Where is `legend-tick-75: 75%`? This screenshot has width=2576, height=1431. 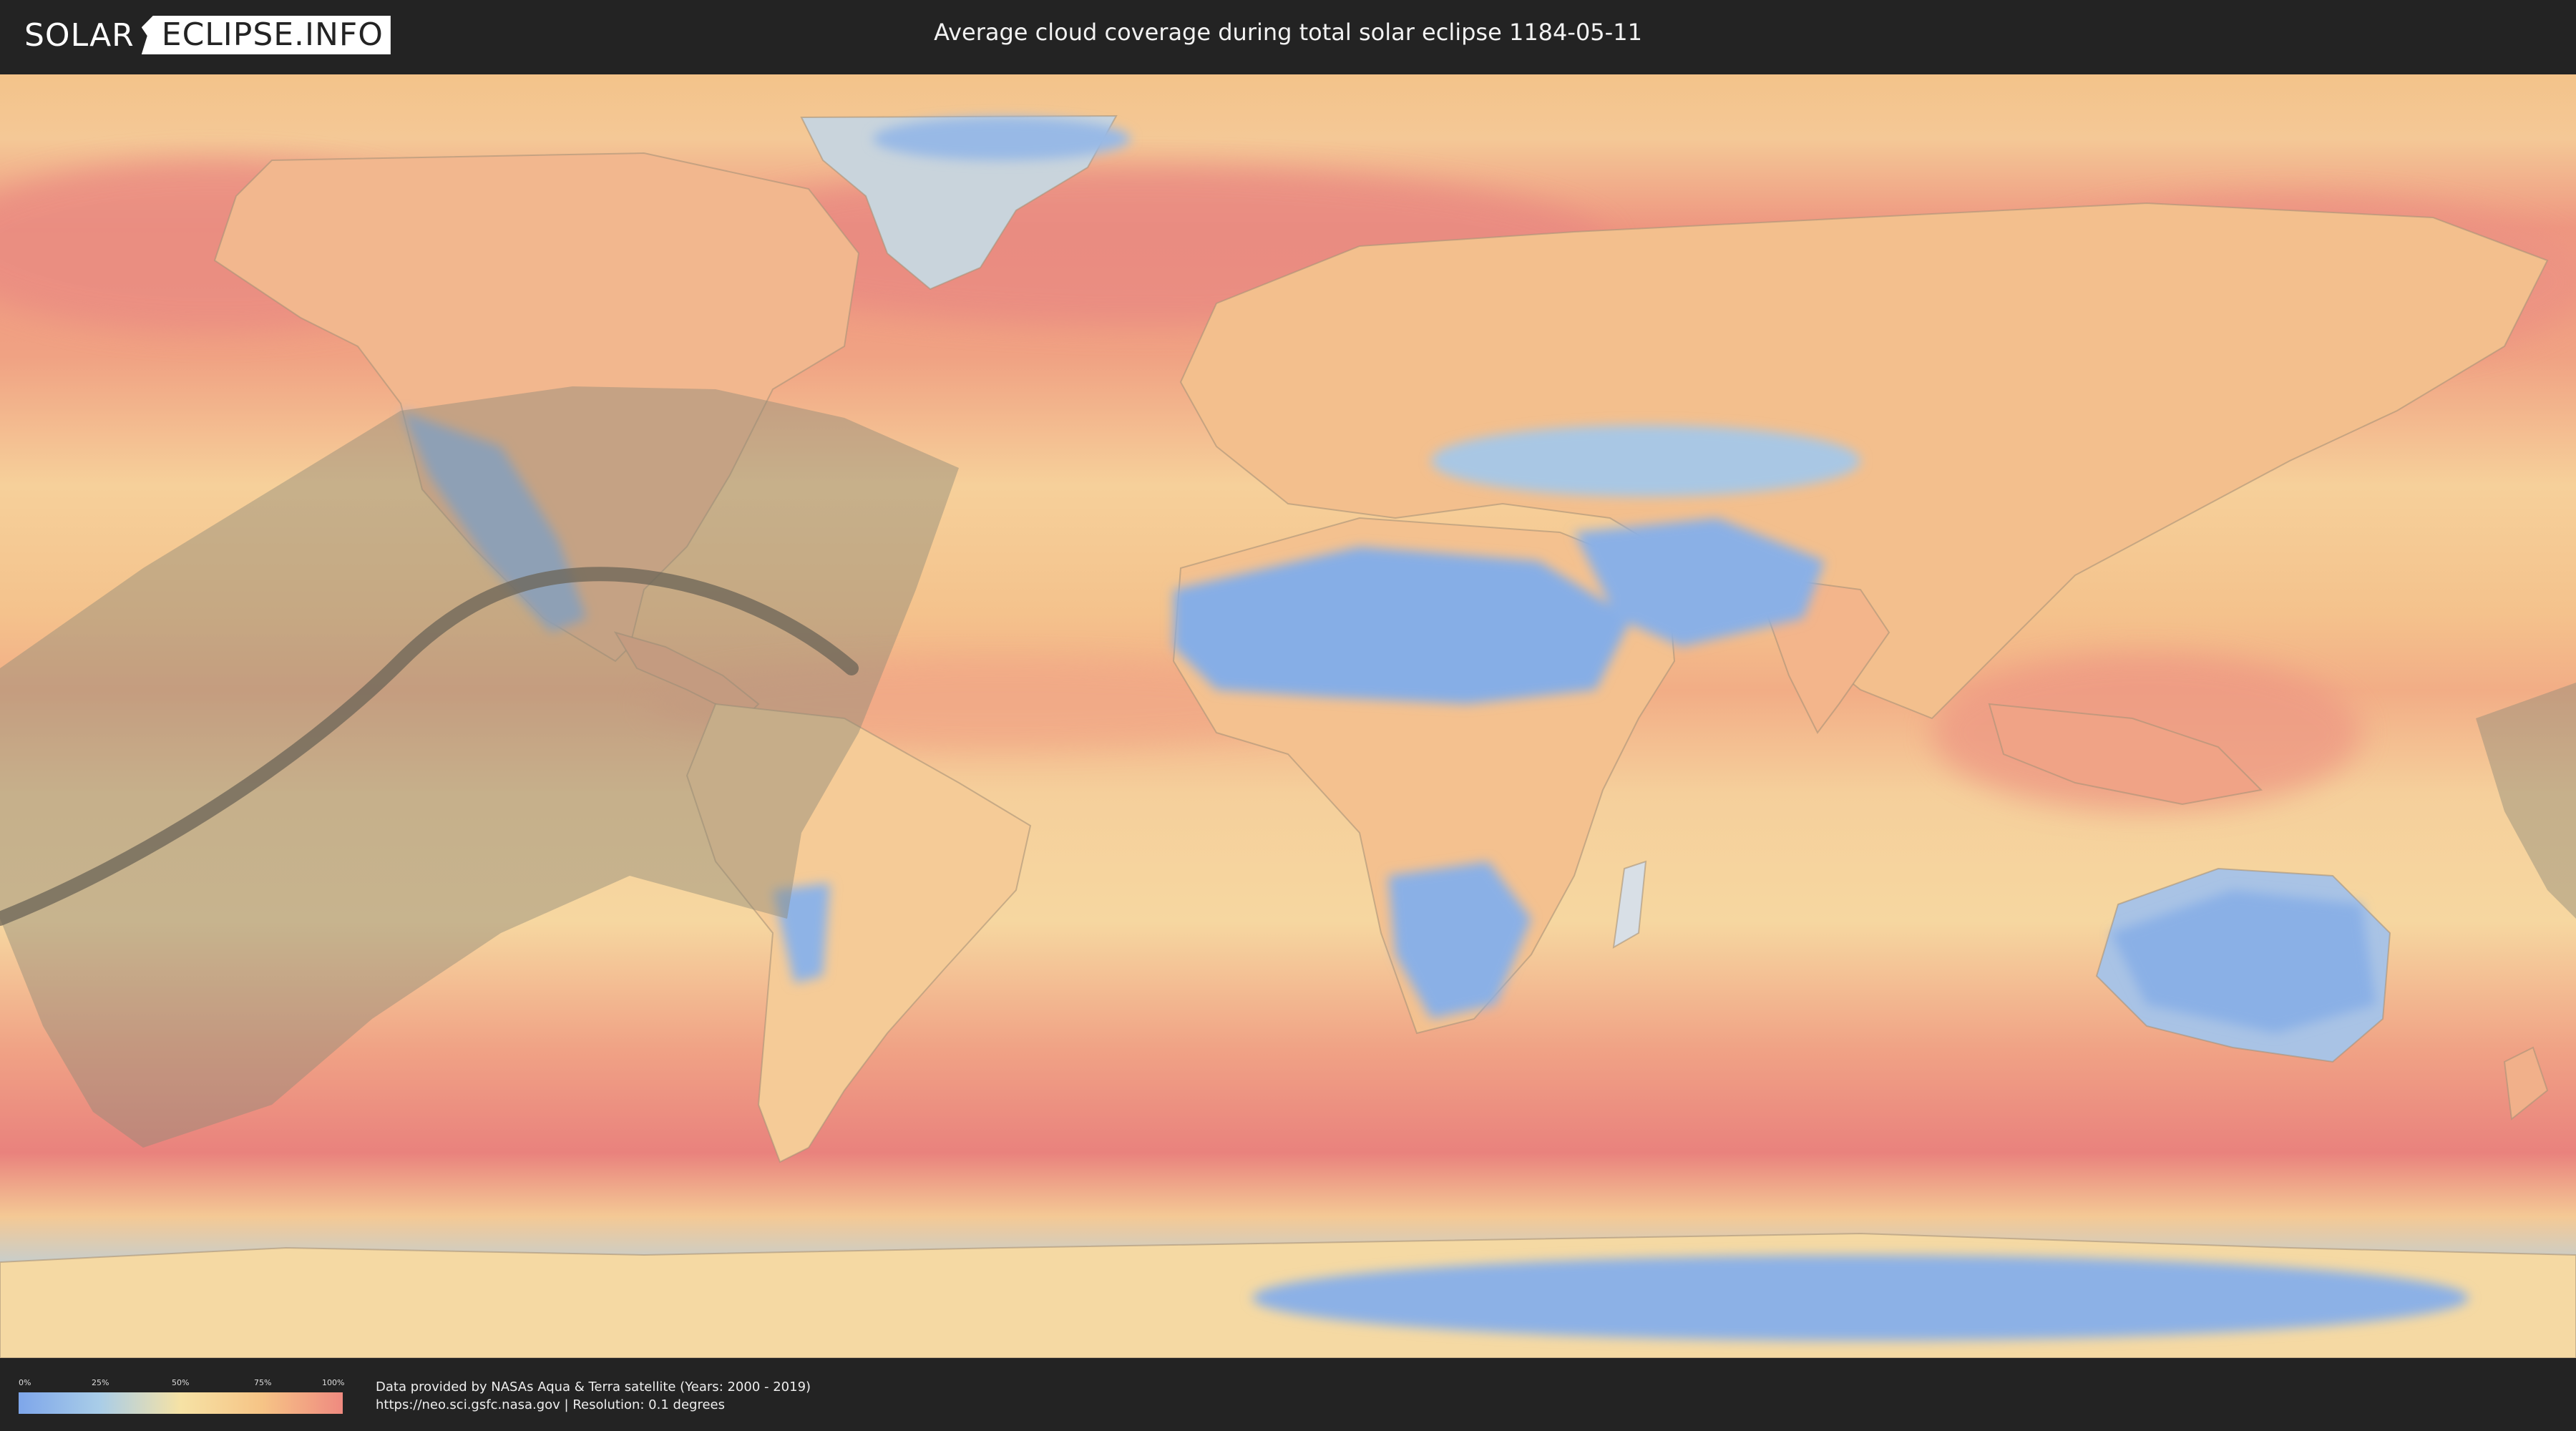
legend-tick-75: 75% is located at coordinates (263, 1383).